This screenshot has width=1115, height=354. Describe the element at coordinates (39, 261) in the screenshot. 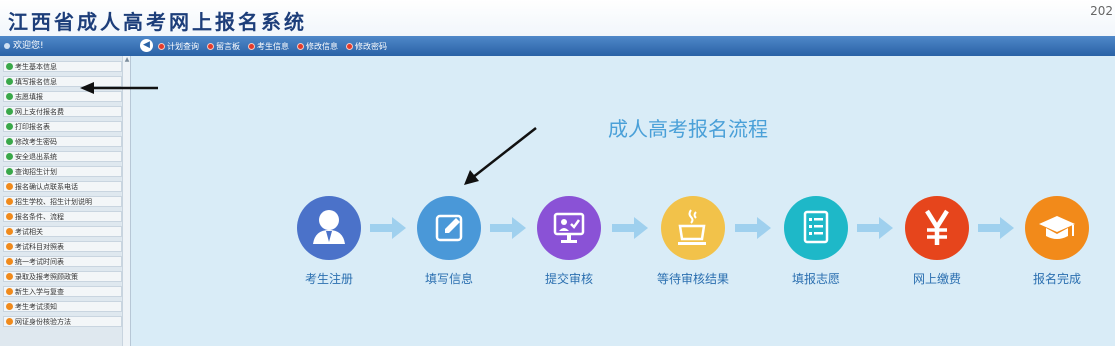

I see `sidebar-item-label: 统一考试时间表` at that location.